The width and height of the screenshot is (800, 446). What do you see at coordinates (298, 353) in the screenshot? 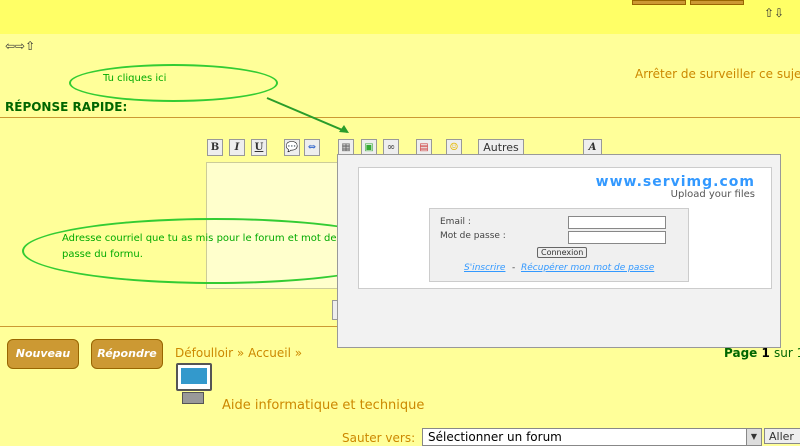
I see `breadcrumb-end: »` at bounding box center [298, 353].